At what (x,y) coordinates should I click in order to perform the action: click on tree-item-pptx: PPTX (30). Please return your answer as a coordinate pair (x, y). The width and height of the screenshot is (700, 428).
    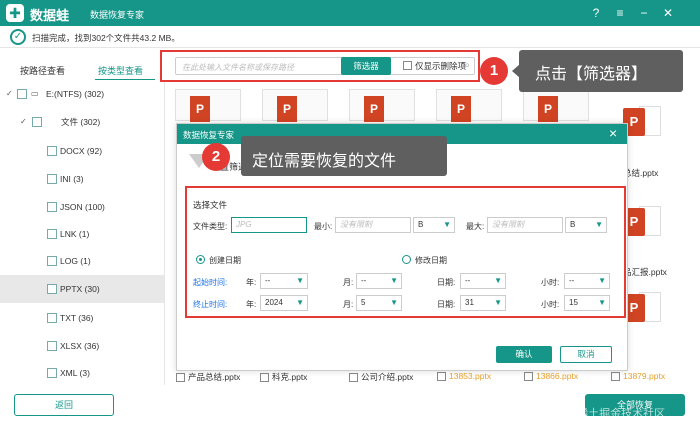
    Looking at the image, I should click on (82, 289).